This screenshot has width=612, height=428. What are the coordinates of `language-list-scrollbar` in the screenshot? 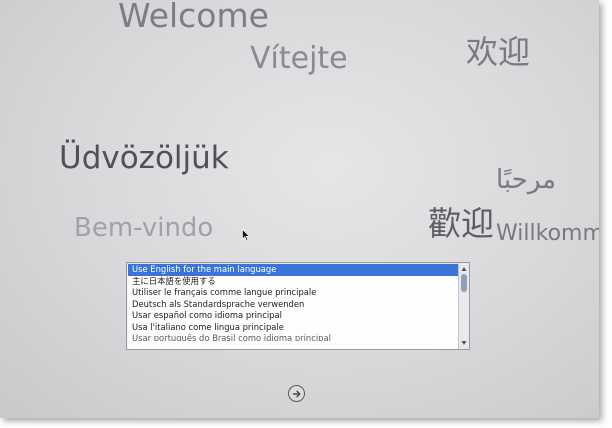 It's located at (463, 306).